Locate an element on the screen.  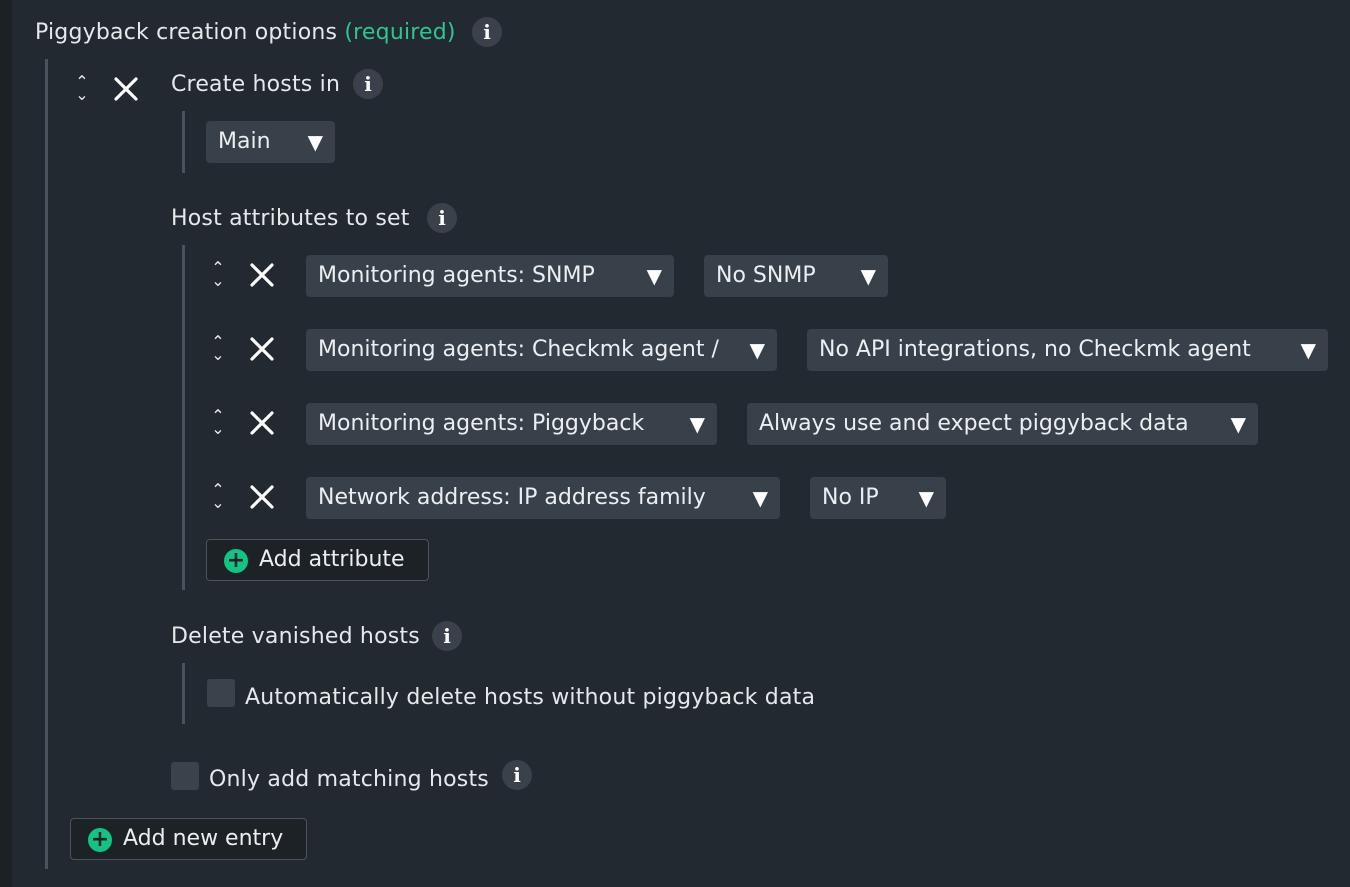
create-hosts-in-value: Main is located at coordinates (244, 141).